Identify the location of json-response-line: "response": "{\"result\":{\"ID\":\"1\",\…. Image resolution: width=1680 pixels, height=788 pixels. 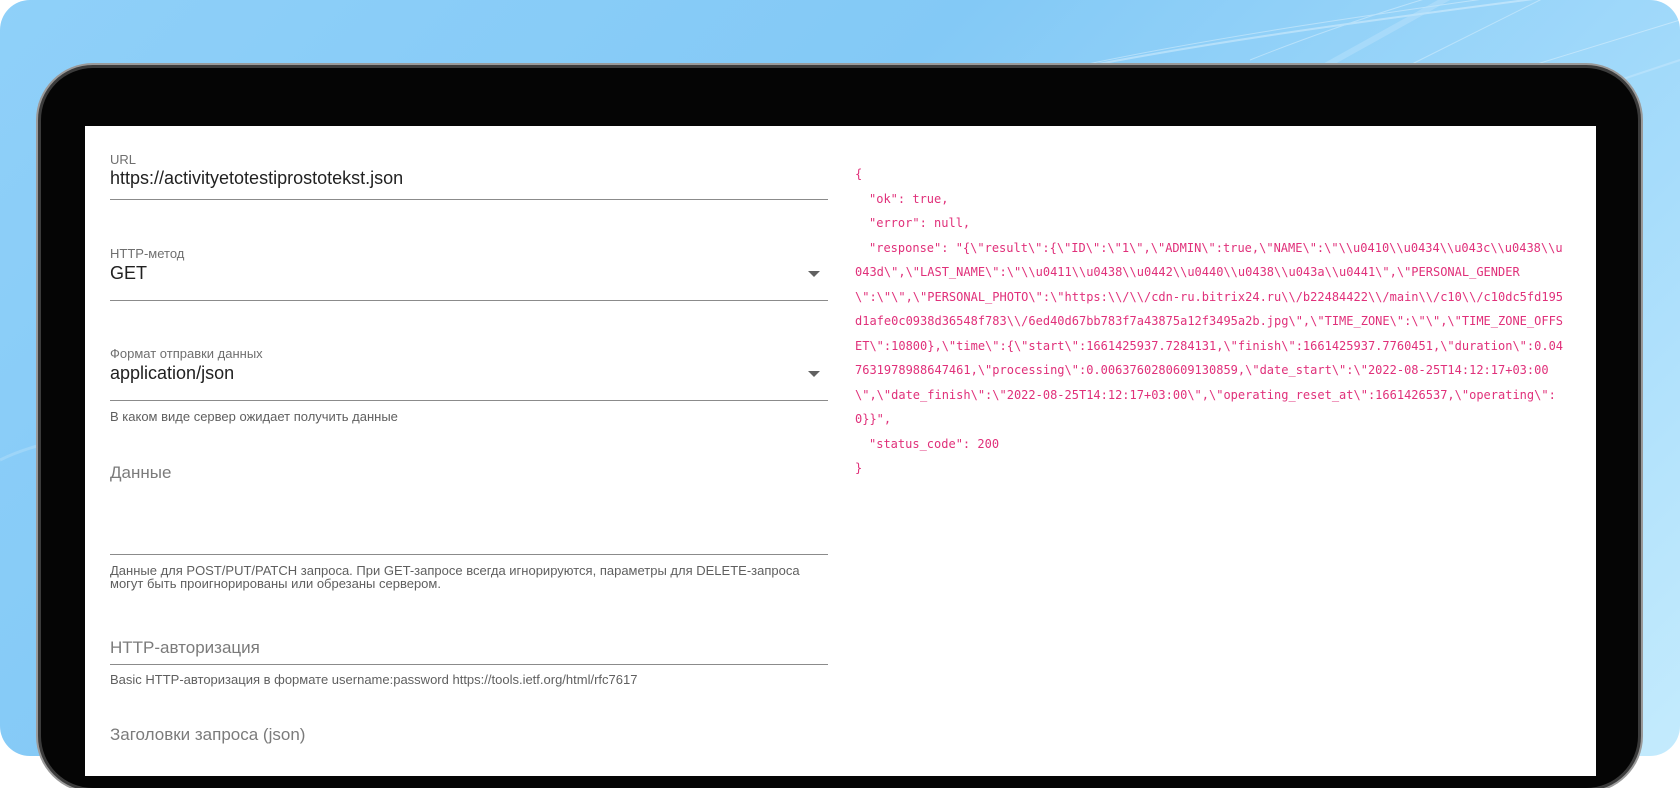
(1209, 333).